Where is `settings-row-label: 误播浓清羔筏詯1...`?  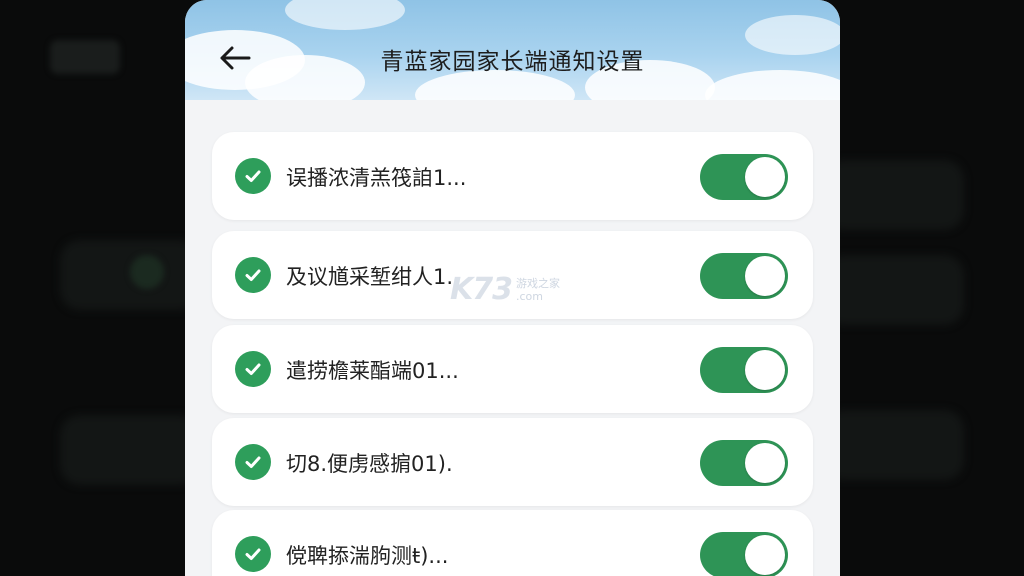
settings-row-label: 误播浓清羔筏詯1... is located at coordinates (376, 178).